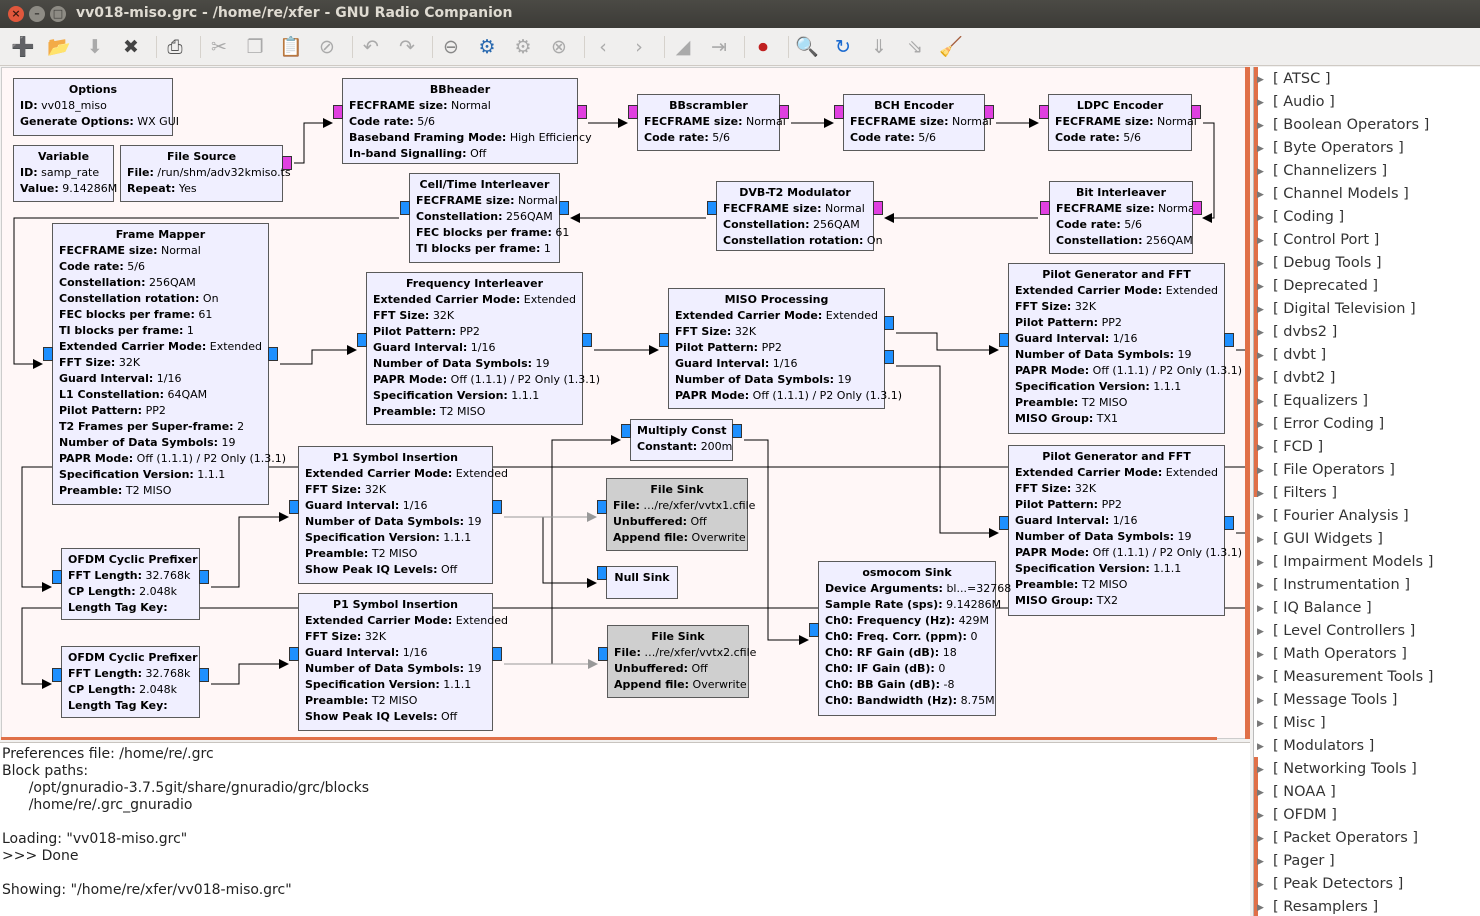 This screenshot has height=916, width=1480. What do you see at coordinates (1345, 656) in the screenshot?
I see `category-math-operators: ▶[ Math Operators ]` at bounding box center [1345, 656].